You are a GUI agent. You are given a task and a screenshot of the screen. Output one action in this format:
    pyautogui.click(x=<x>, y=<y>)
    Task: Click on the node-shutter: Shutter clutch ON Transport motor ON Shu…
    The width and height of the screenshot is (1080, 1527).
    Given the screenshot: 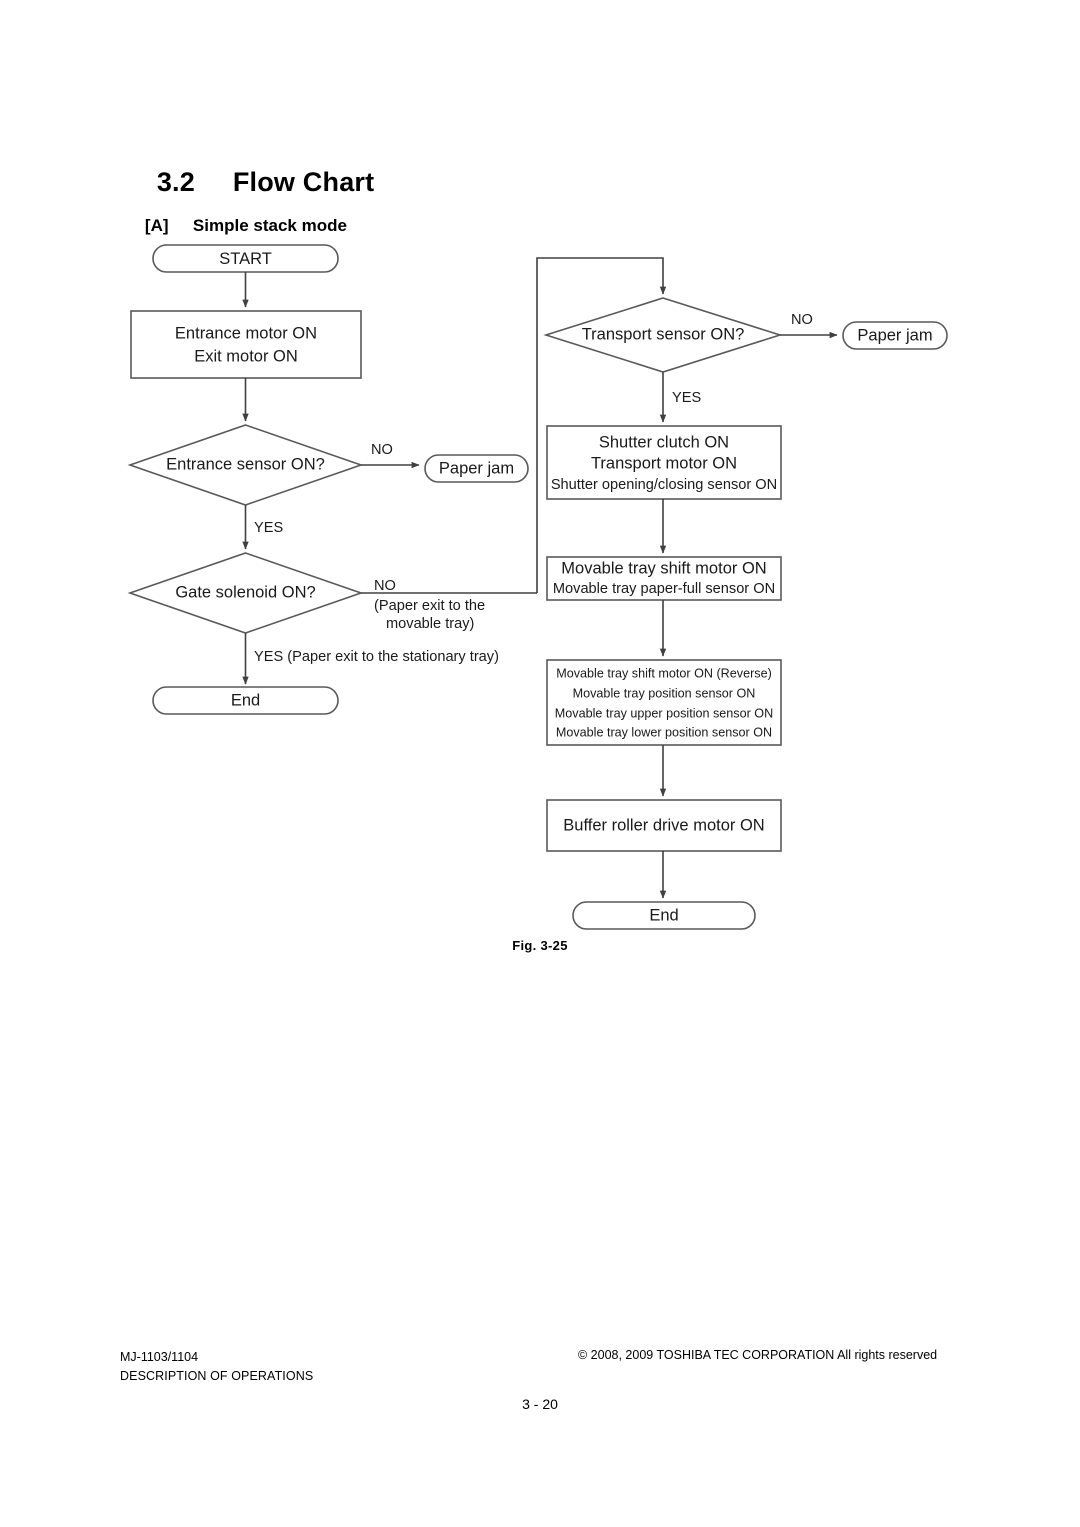 What is the action you would take?
    pyautogui.click(x=664, y=462)
    